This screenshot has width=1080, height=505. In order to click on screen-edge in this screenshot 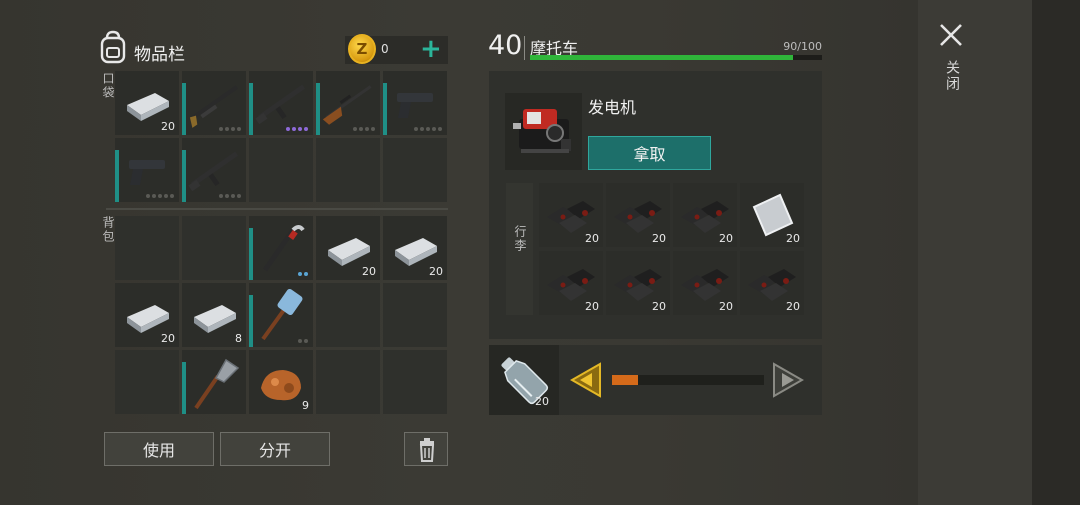, I will do `click(1056, 252)`.